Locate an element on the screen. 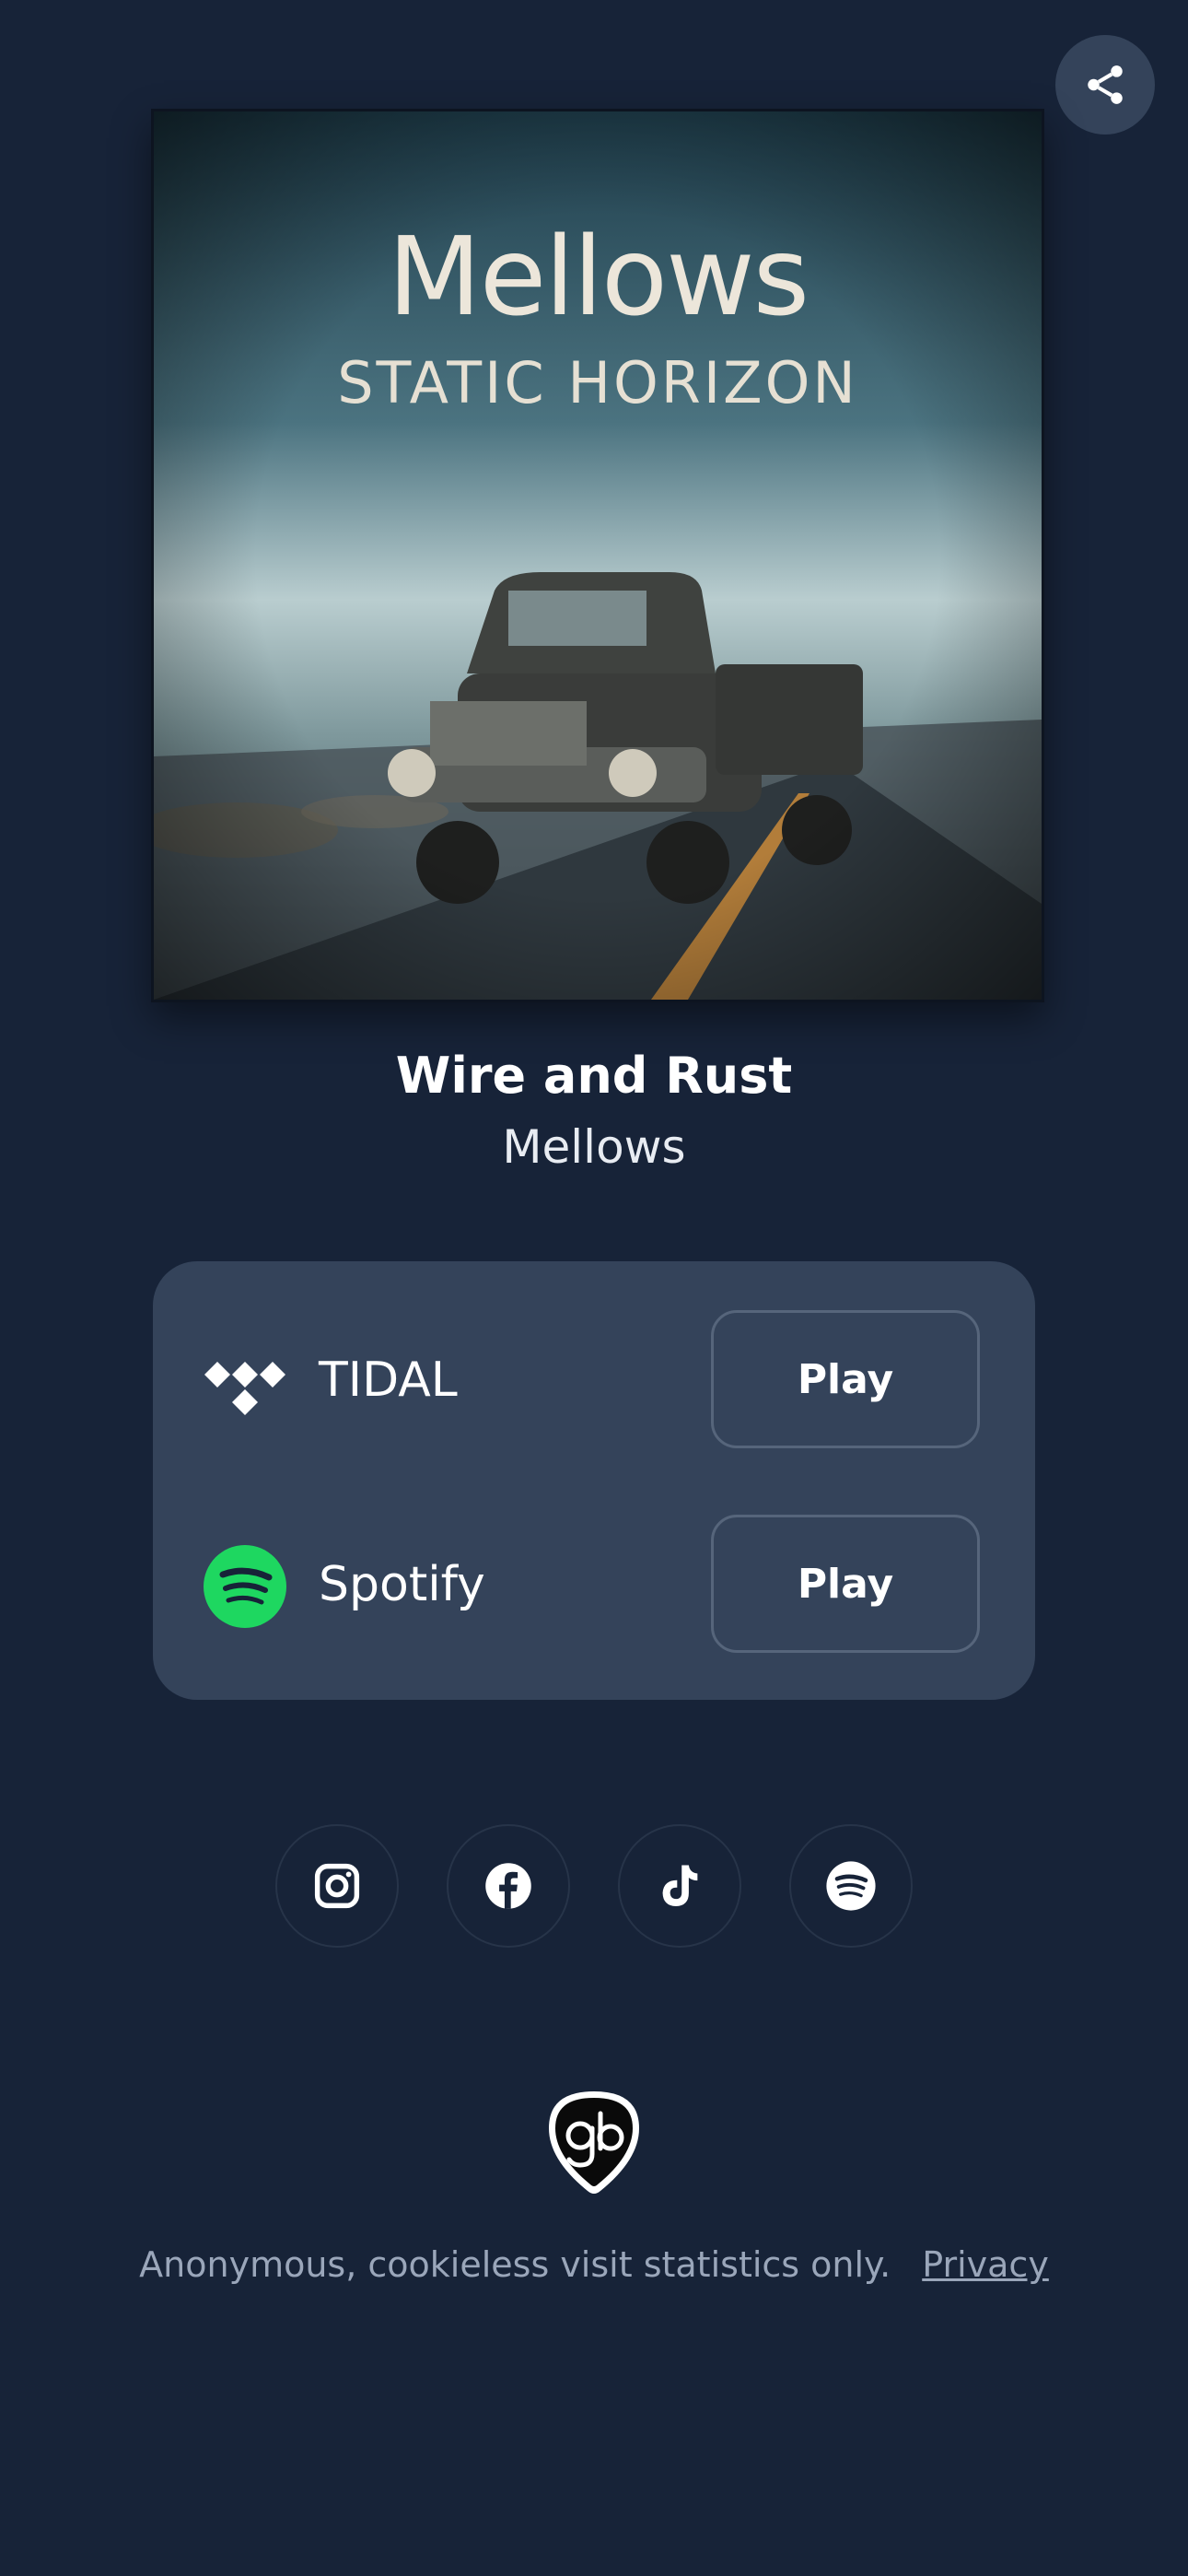  cover-album-title: STATIC HORIZON is located at coordinates (597, 382).